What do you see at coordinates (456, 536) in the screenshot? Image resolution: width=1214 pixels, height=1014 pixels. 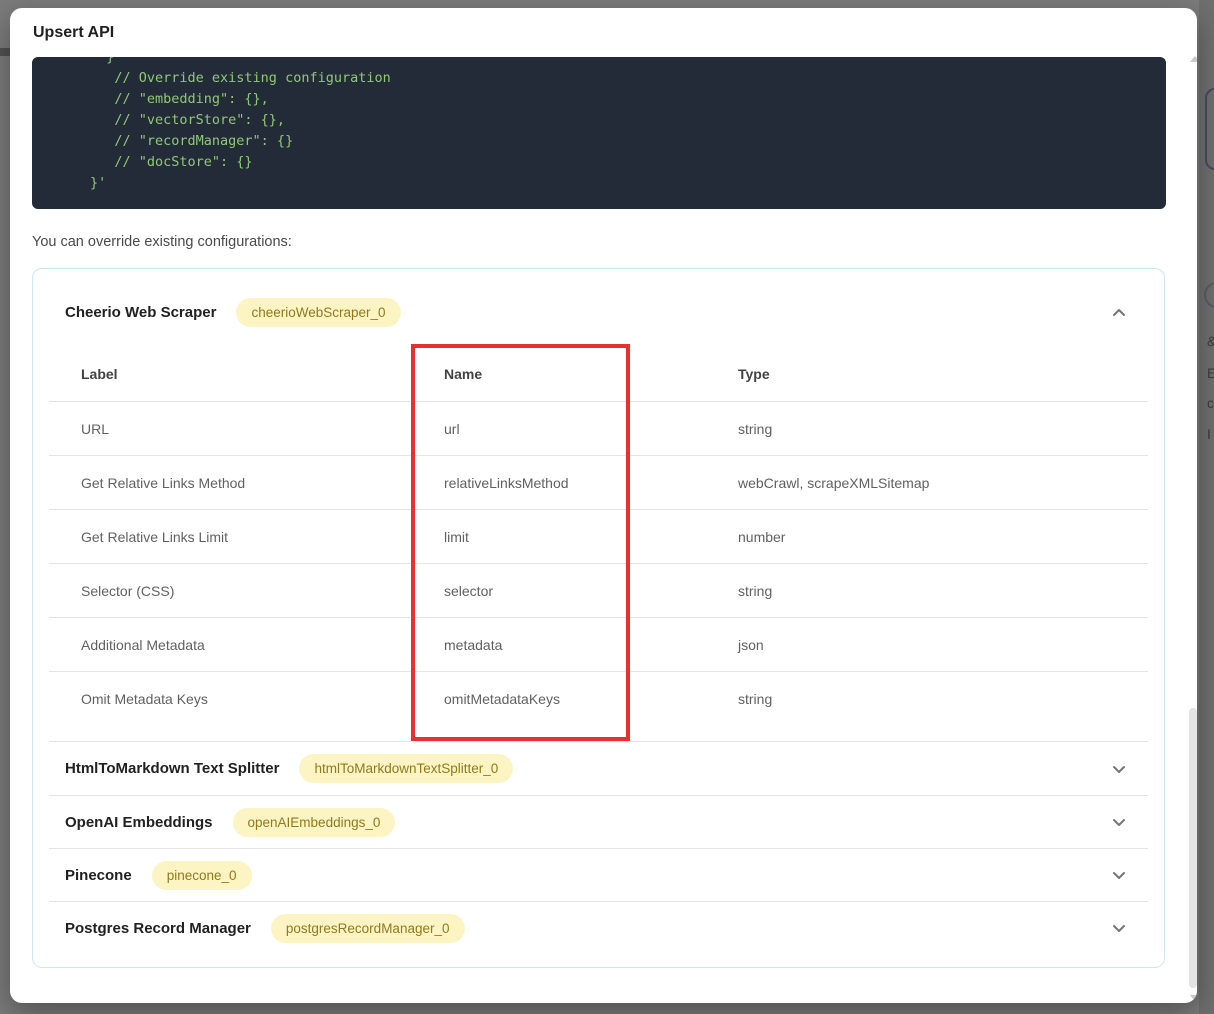 I see `cell-name: limit` at bounding box center [456, 536].